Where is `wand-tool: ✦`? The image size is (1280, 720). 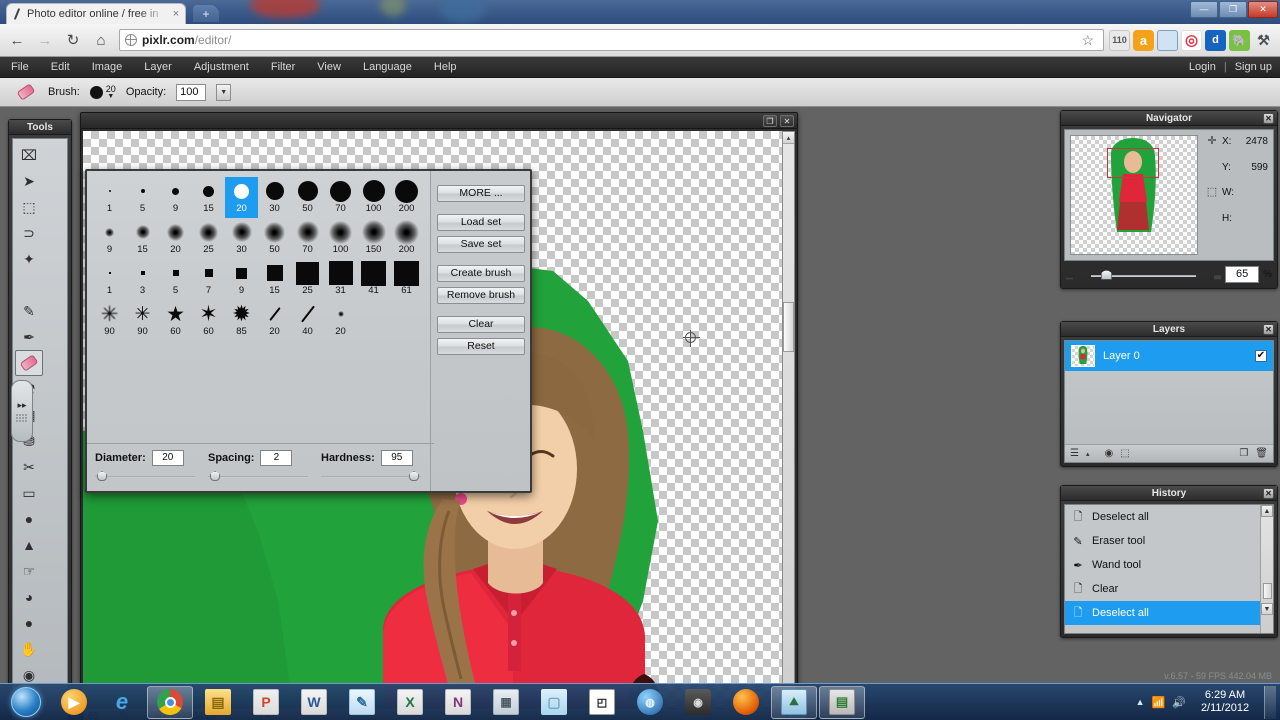 wand-tool: ✦ is located at coordinates (29, 259).